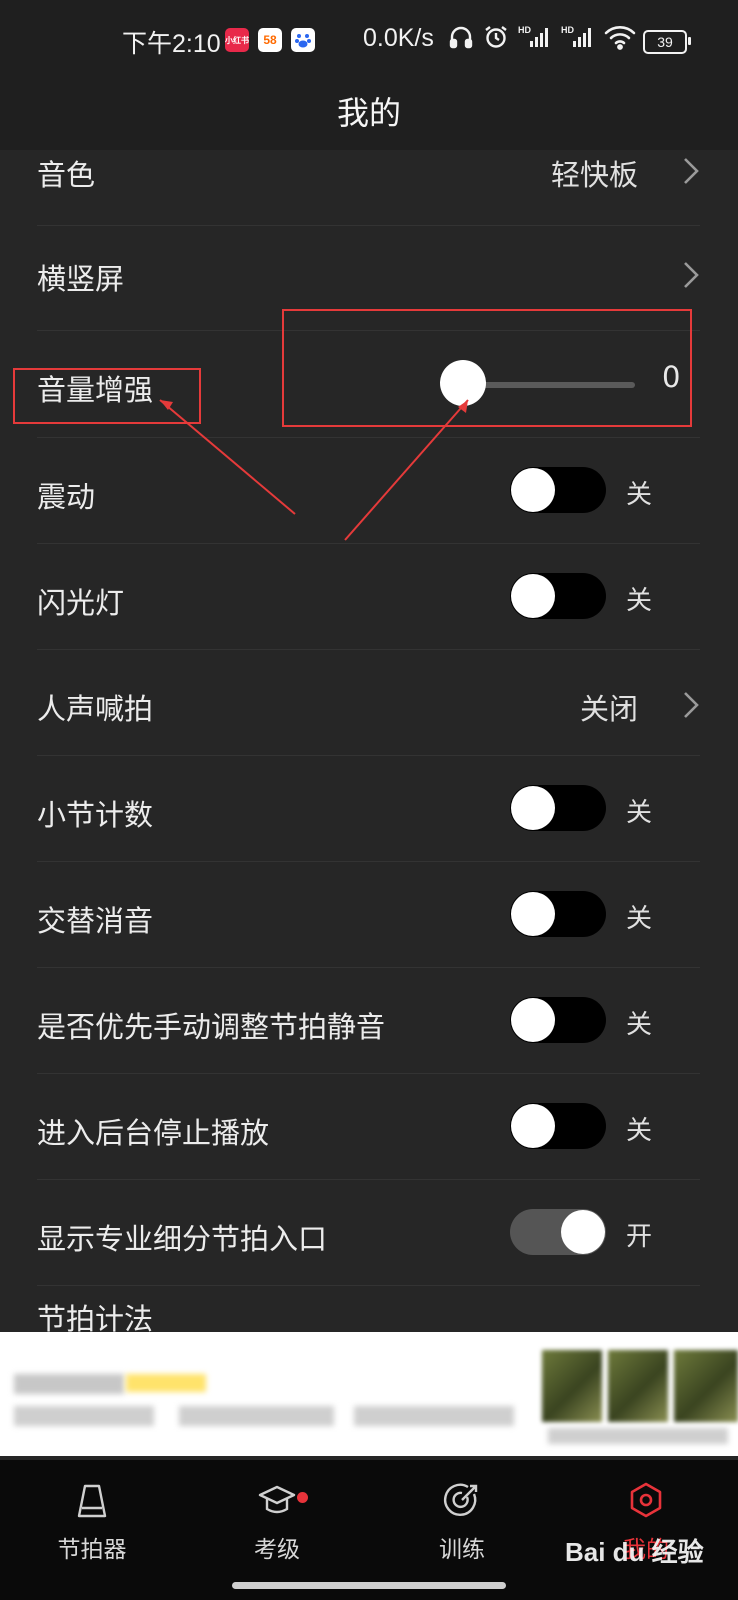 This screenshot has height=1600, width=738. I want to click on baidu-watermark: Bai du 经验, so click(634, 1552).